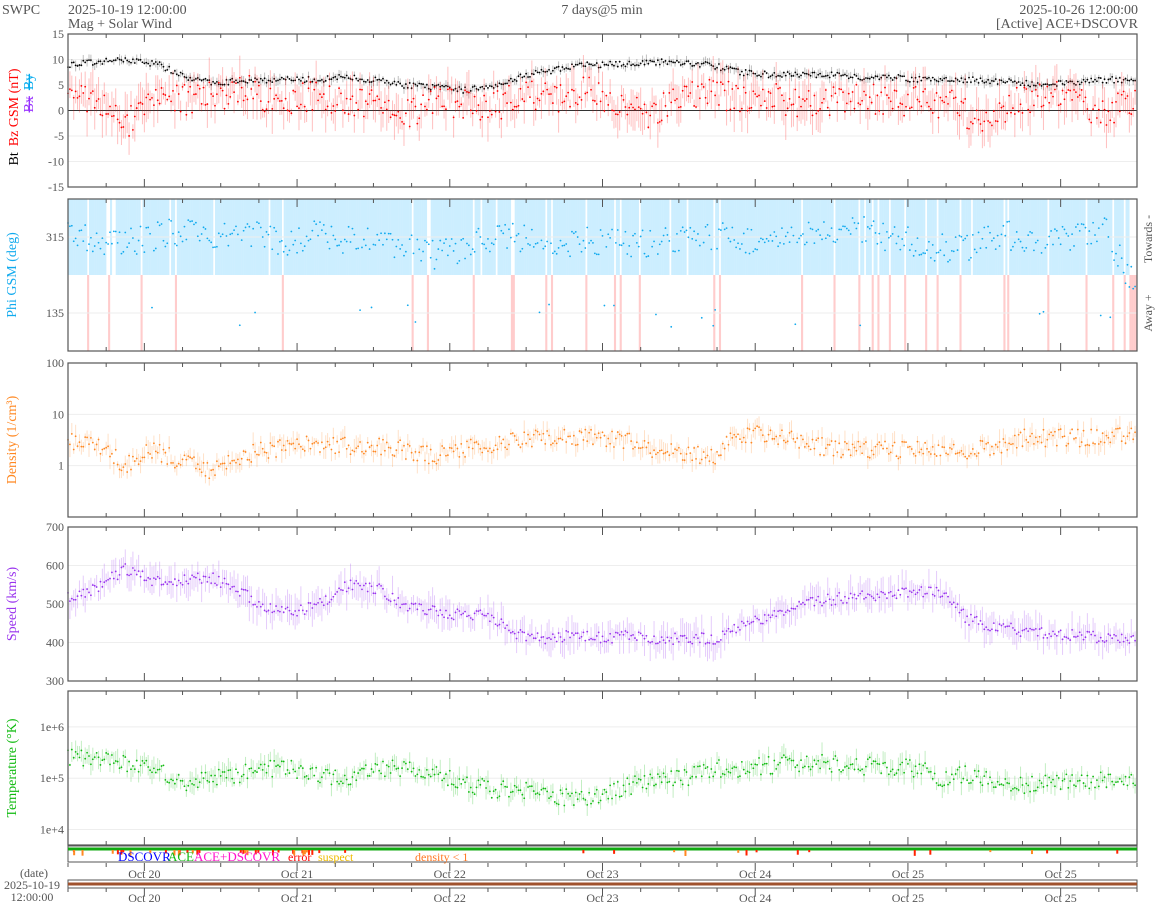 The width and height of the screenshot is (1158, 905). I want to click on y-tick-label: 10, so click(58, 414).